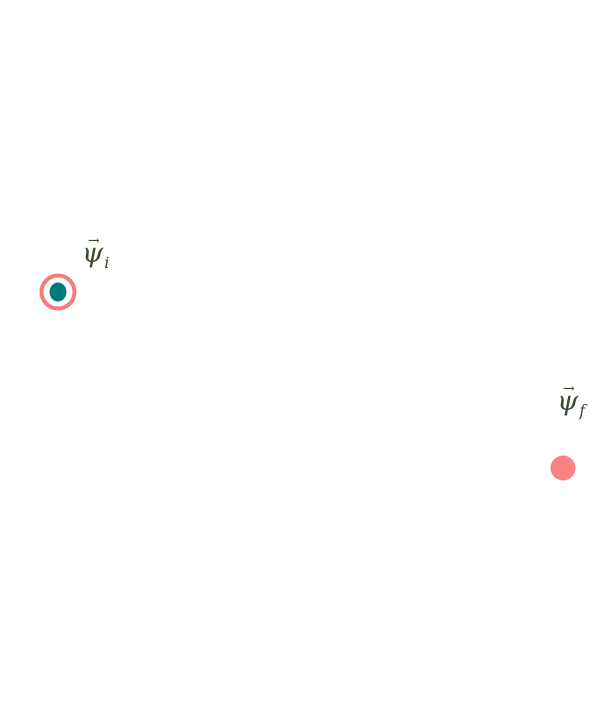  I want to click on psi-initial-label: → ψ i, so click(95, 252).